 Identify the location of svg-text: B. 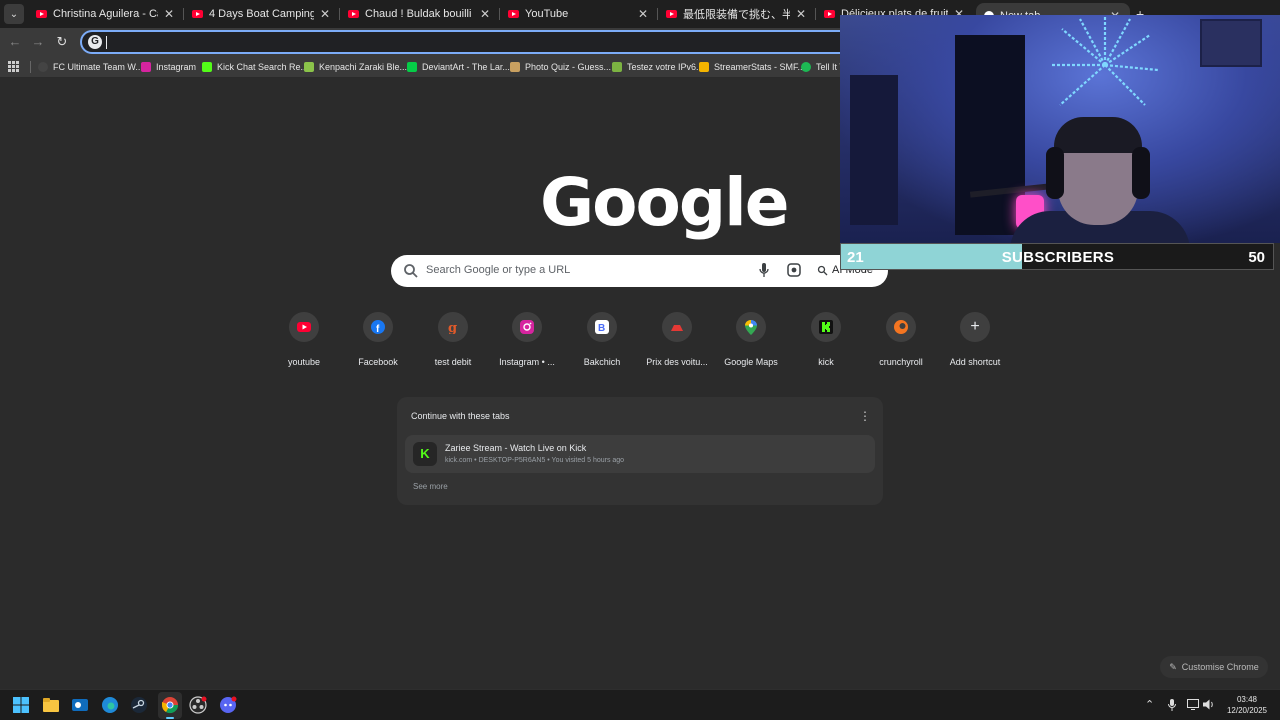
(601, 328).